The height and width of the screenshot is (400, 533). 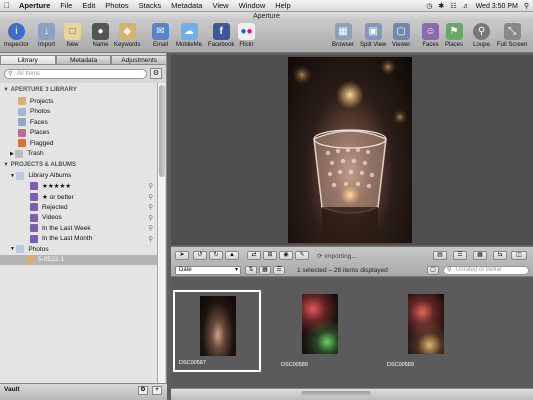 I want to click on stamp-icon: ✉, so click(x=160, y=31).